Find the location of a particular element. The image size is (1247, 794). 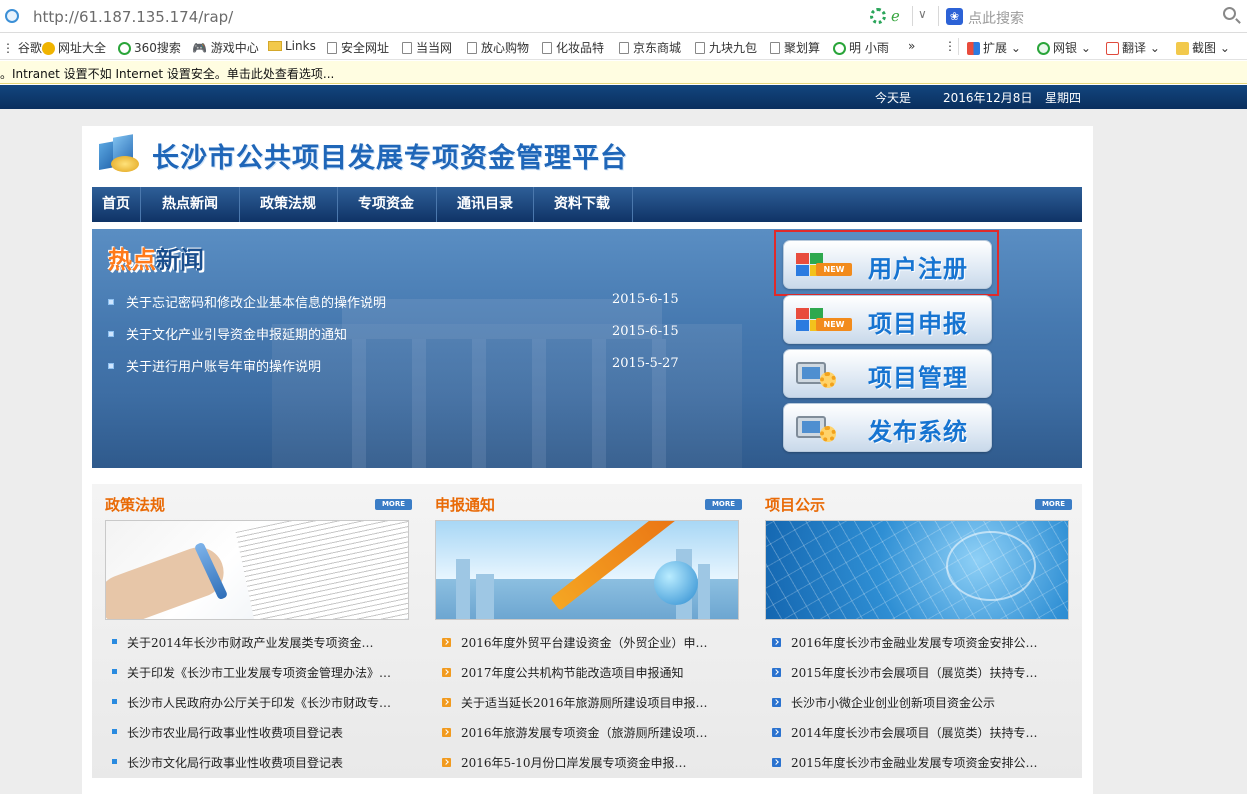

chevron-down-icon: ∨ is located at coordinates (922, 14).